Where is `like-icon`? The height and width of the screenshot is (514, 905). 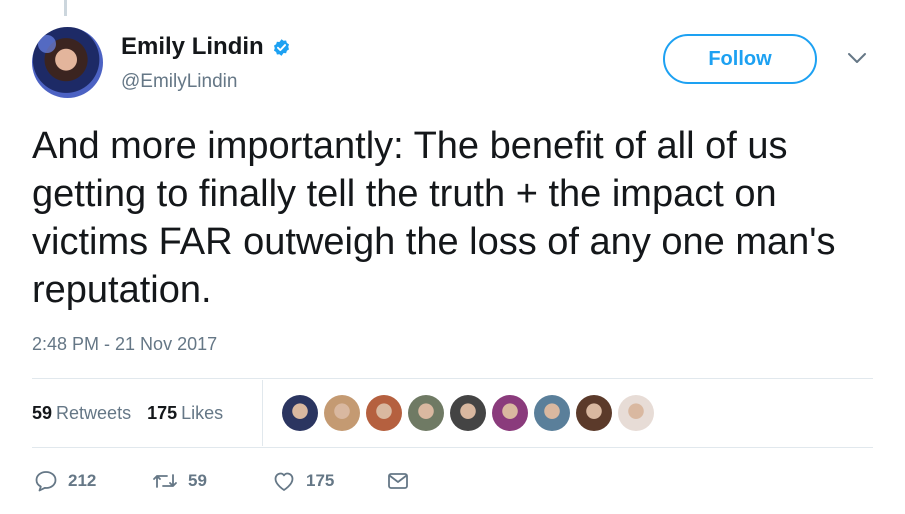
like-icon is located at coordinates (284, 481).